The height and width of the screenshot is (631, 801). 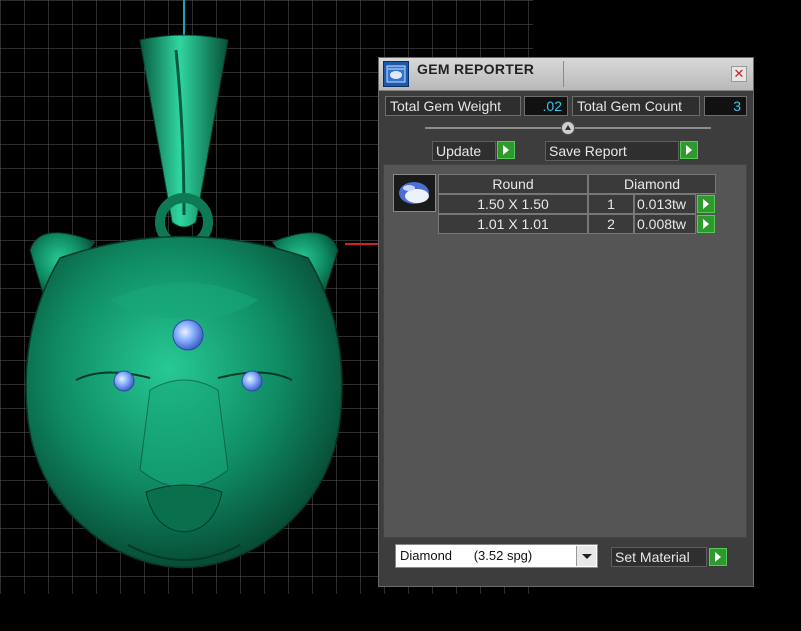 What do you see at coordinates (466, 555) in the screenshot?
I see `material-selected-value: Diamond (3.52 spg)` at bounding box center [466, 555].